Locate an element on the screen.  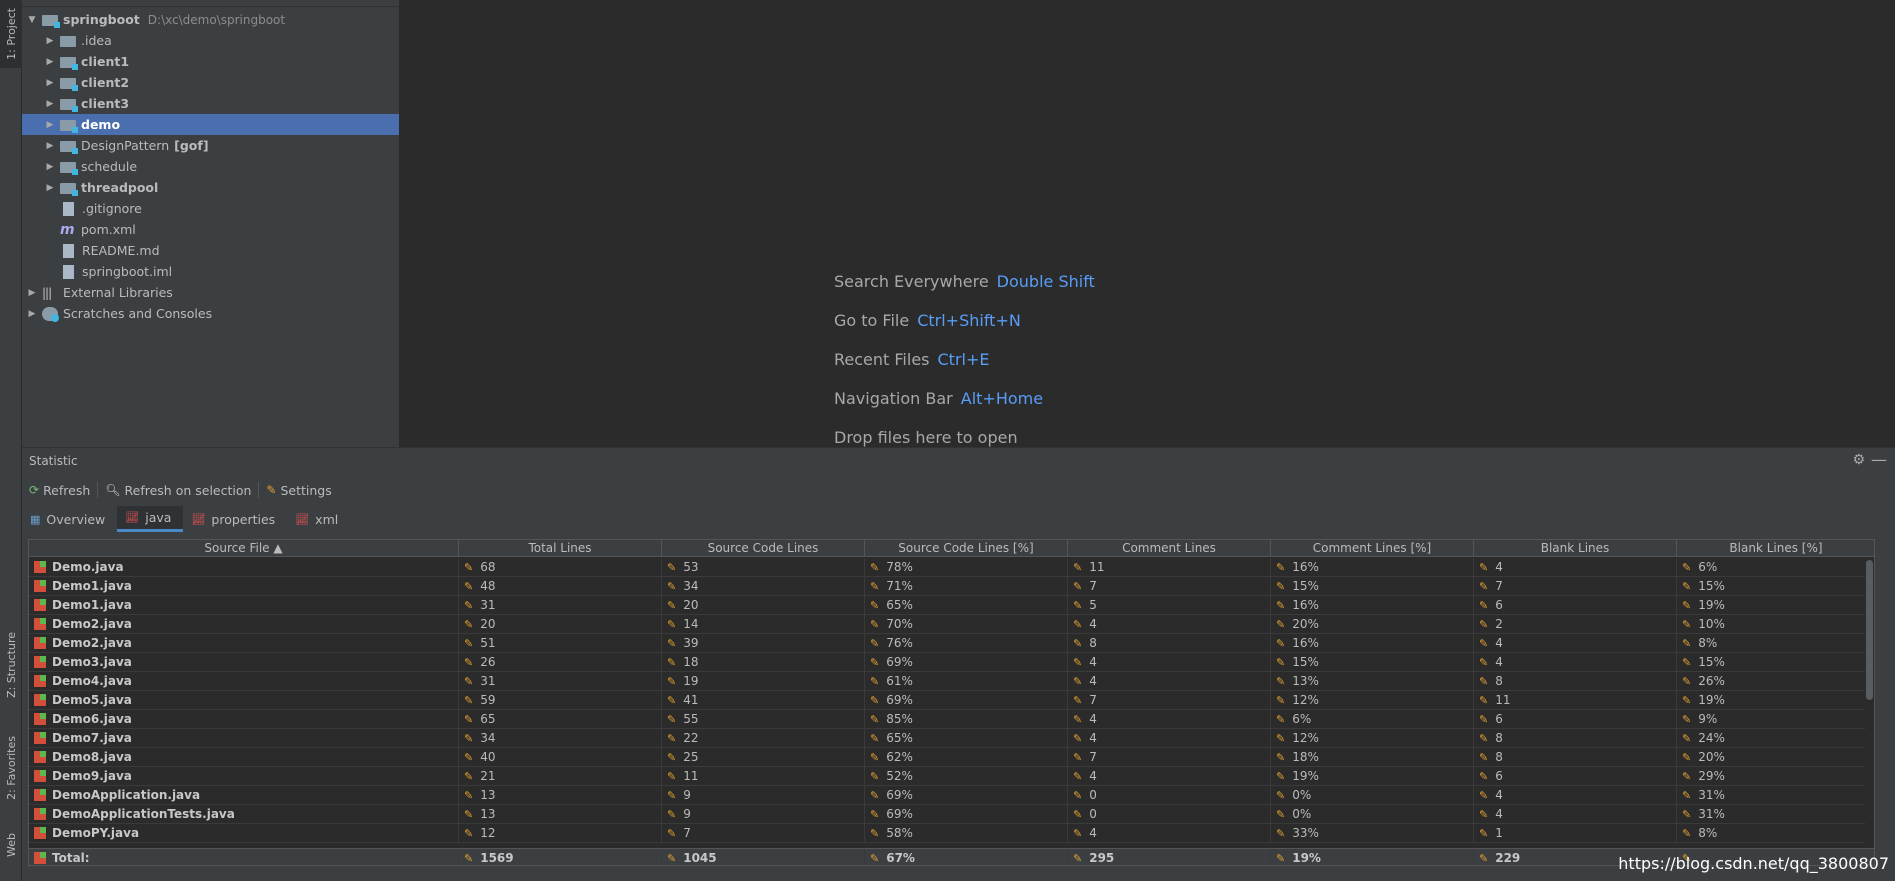
table-row: Demo2.java ✎ 51 ✎ 39 ✎ 76% ✎ 8 ✎ 16% ✎ 4 ✎ 8% is located at coordinates (951, 643).